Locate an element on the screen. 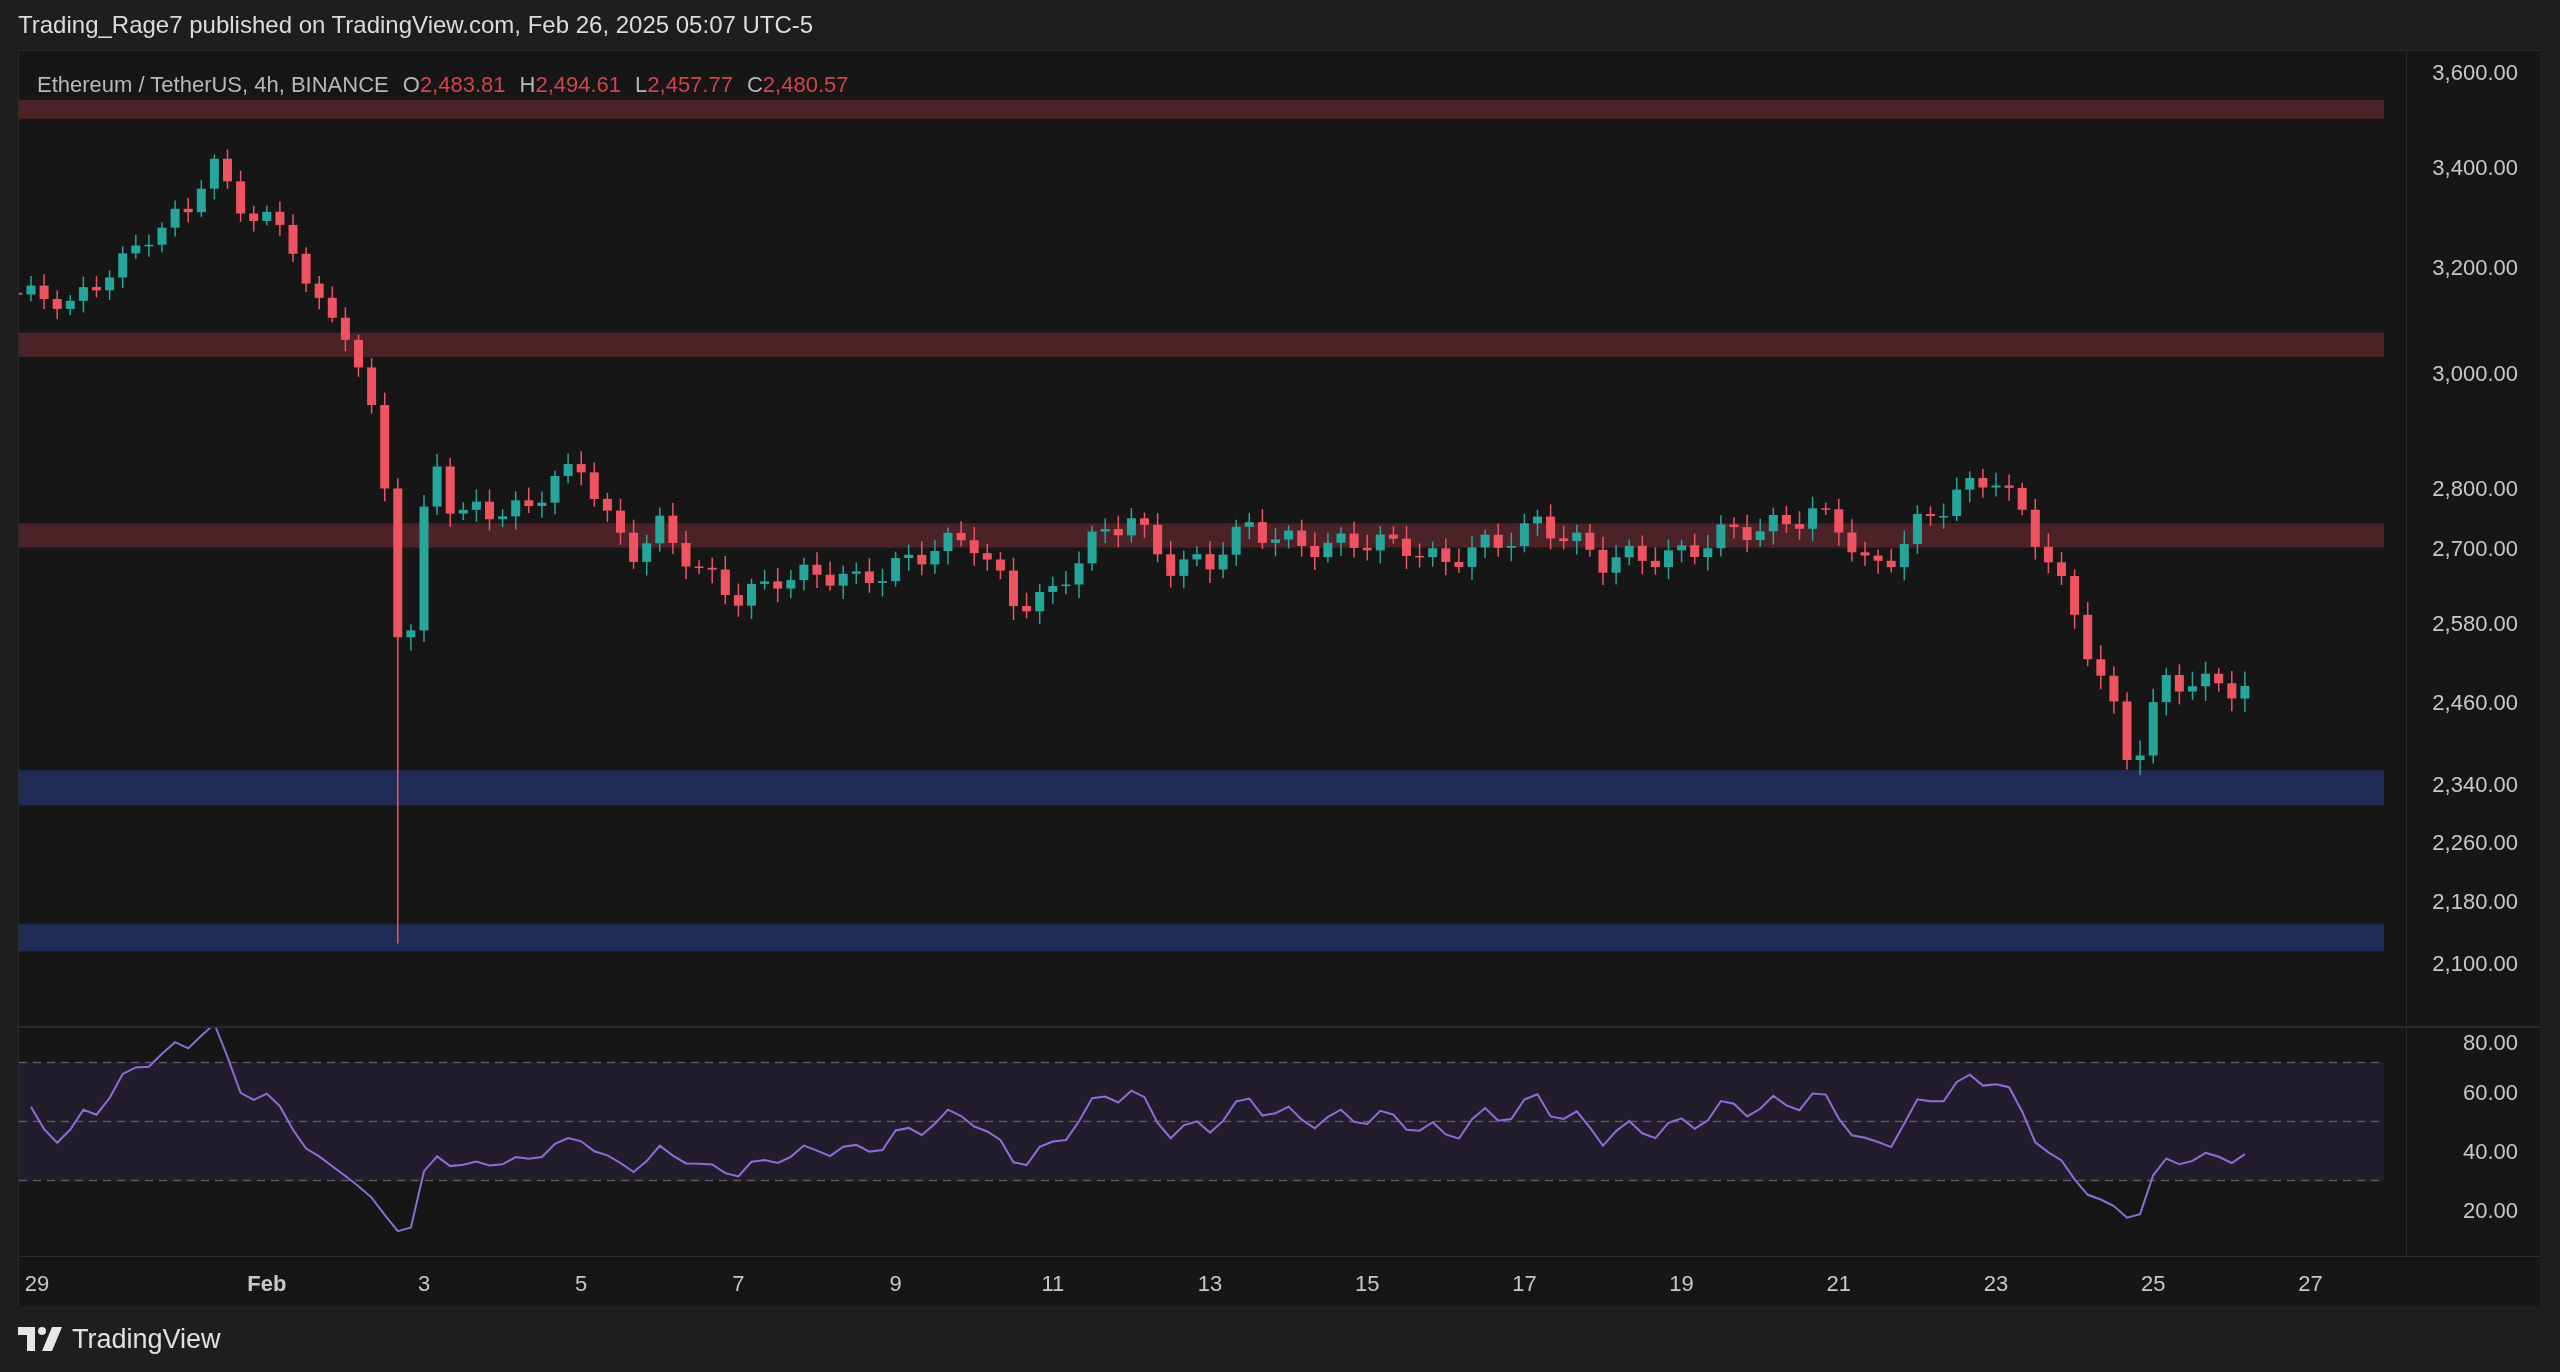  rsi-label: 60.00 is located at coordinates (2490, 1092).